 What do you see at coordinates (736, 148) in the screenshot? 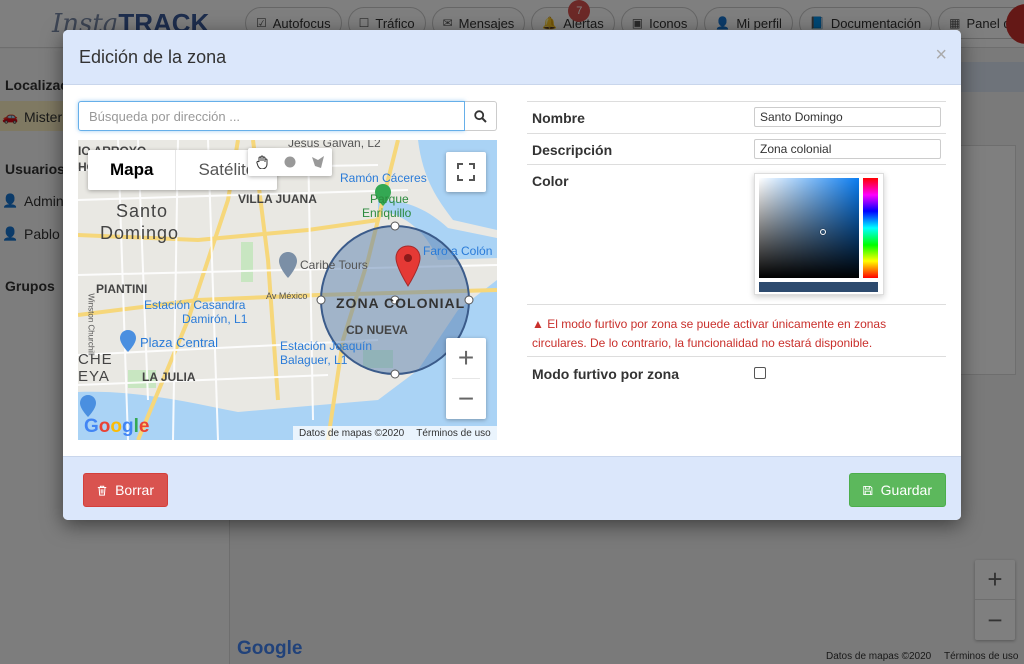
I see `form-row-description: Descripción` at bounding box center [736, 148].